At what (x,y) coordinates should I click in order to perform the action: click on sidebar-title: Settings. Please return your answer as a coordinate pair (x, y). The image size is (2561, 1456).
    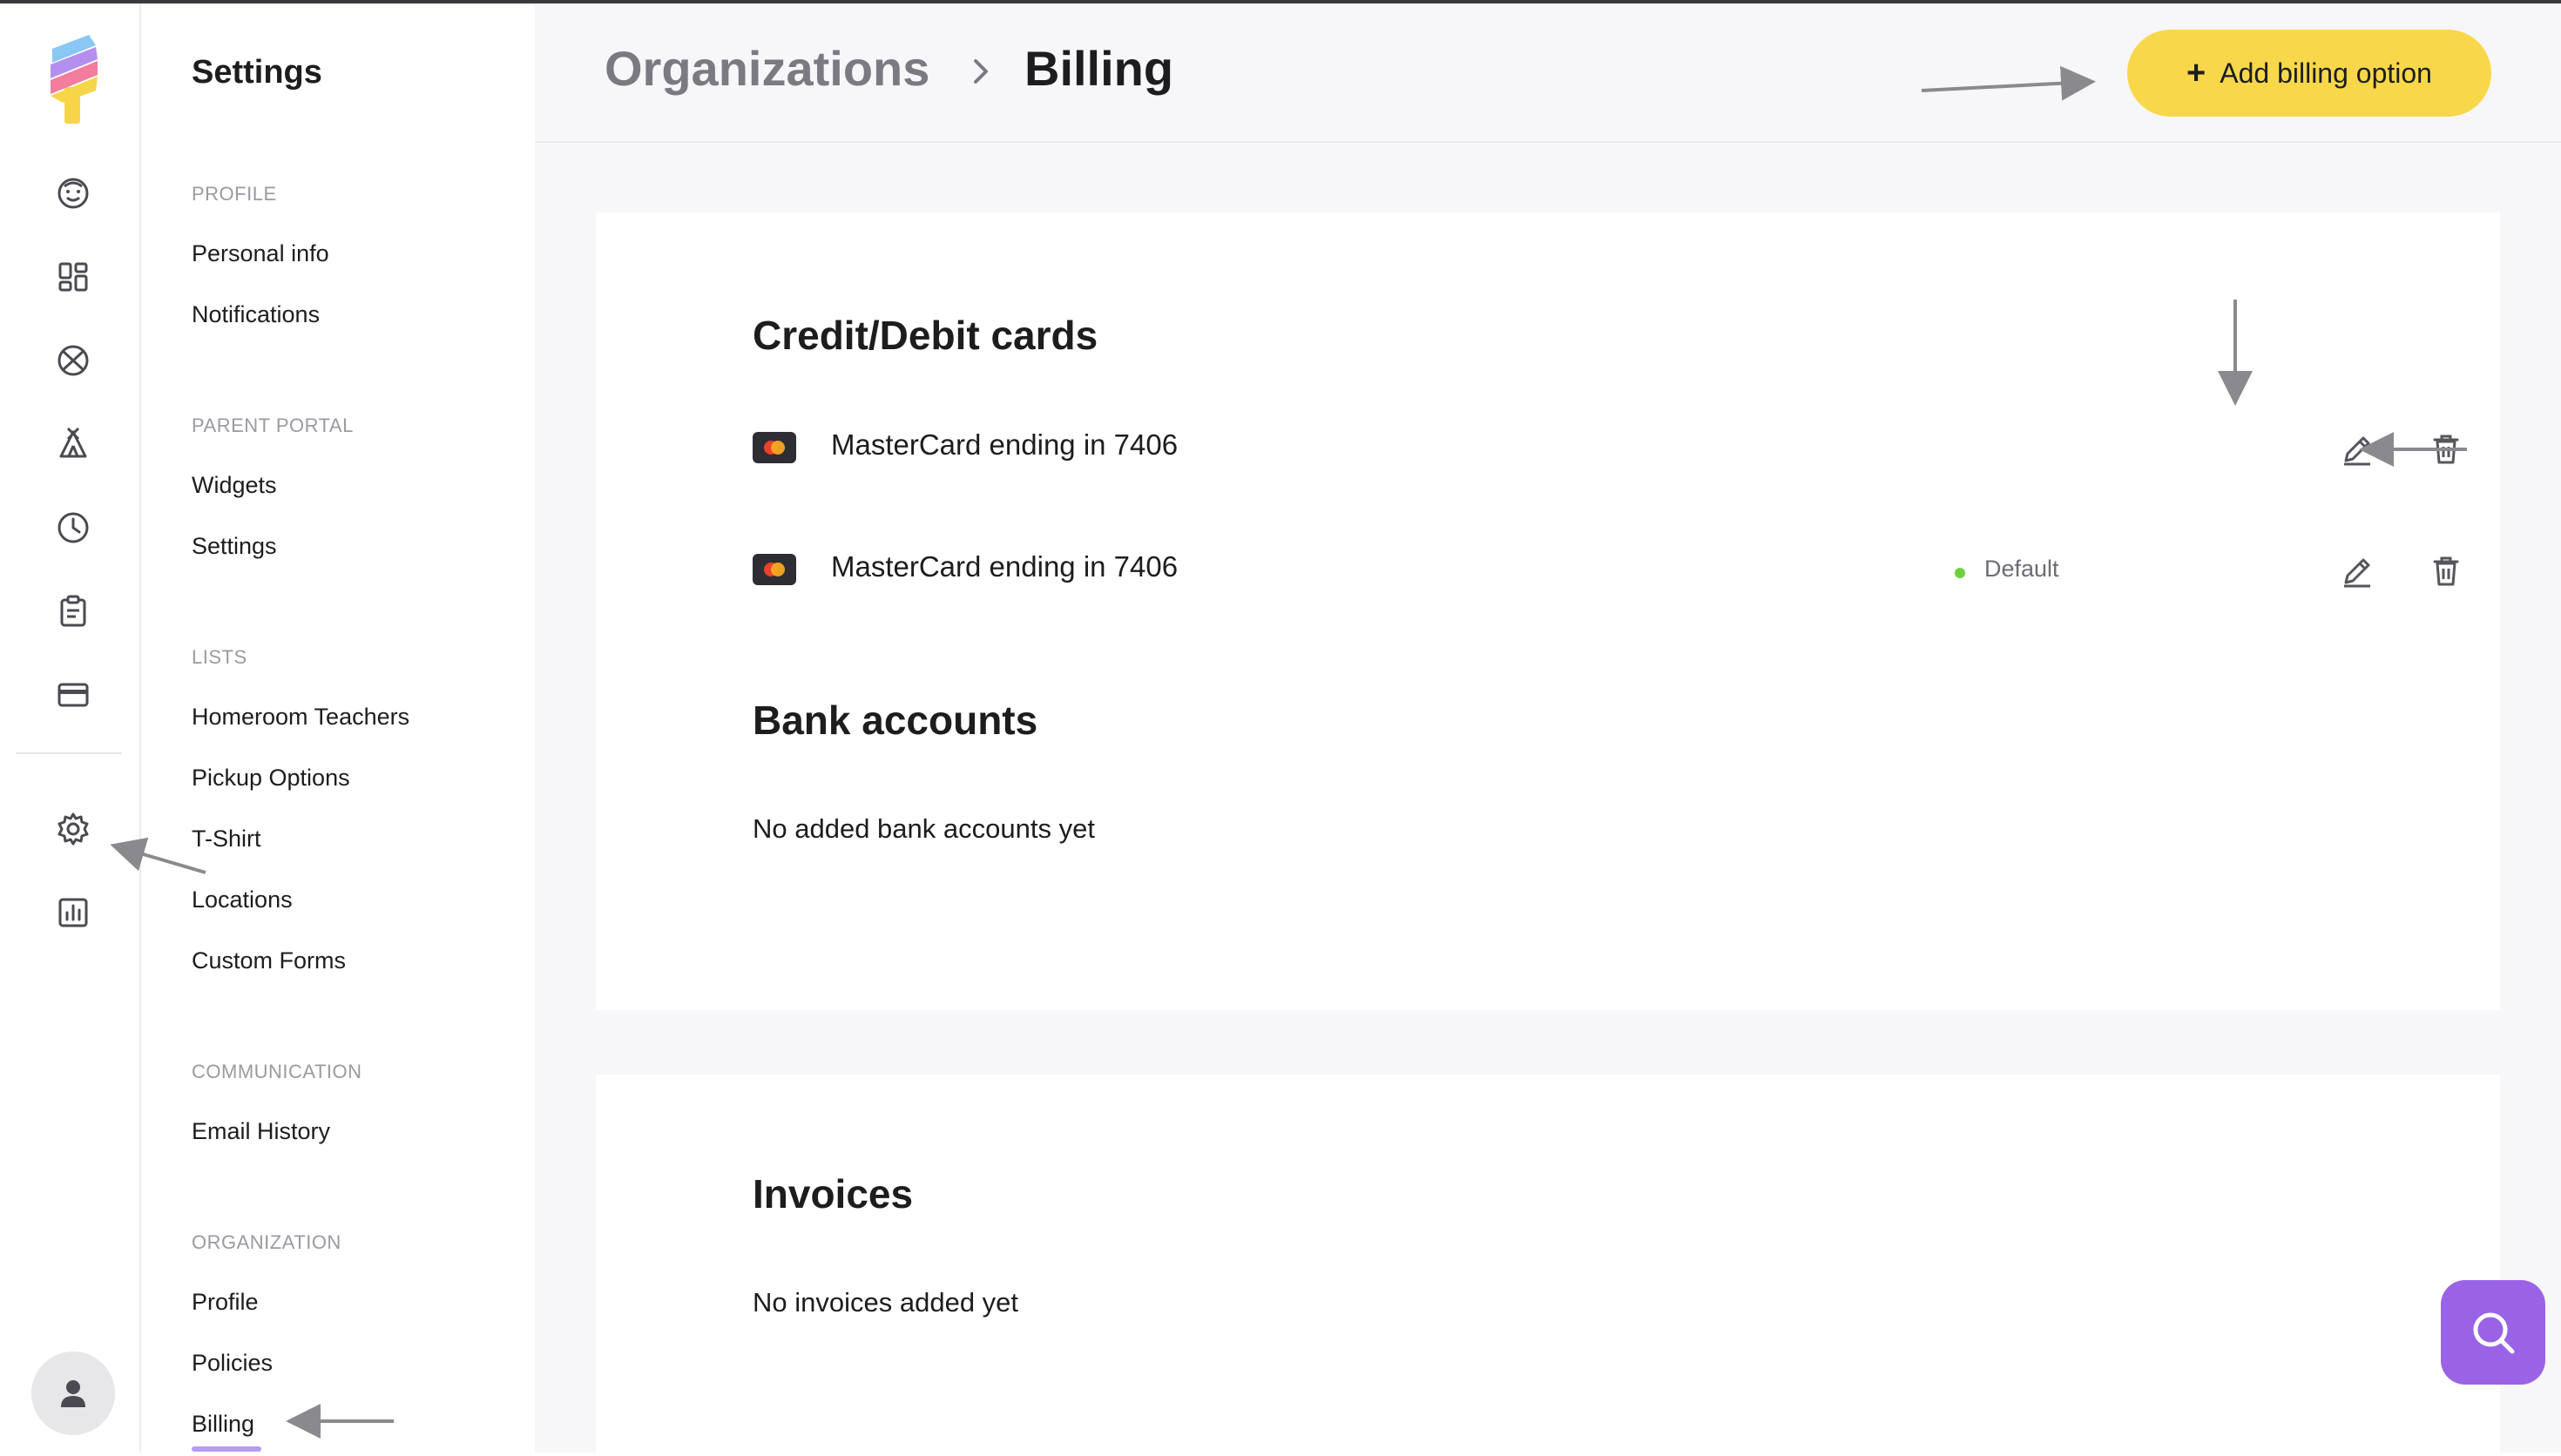
    Looking at the image, I should click on (257, 72).